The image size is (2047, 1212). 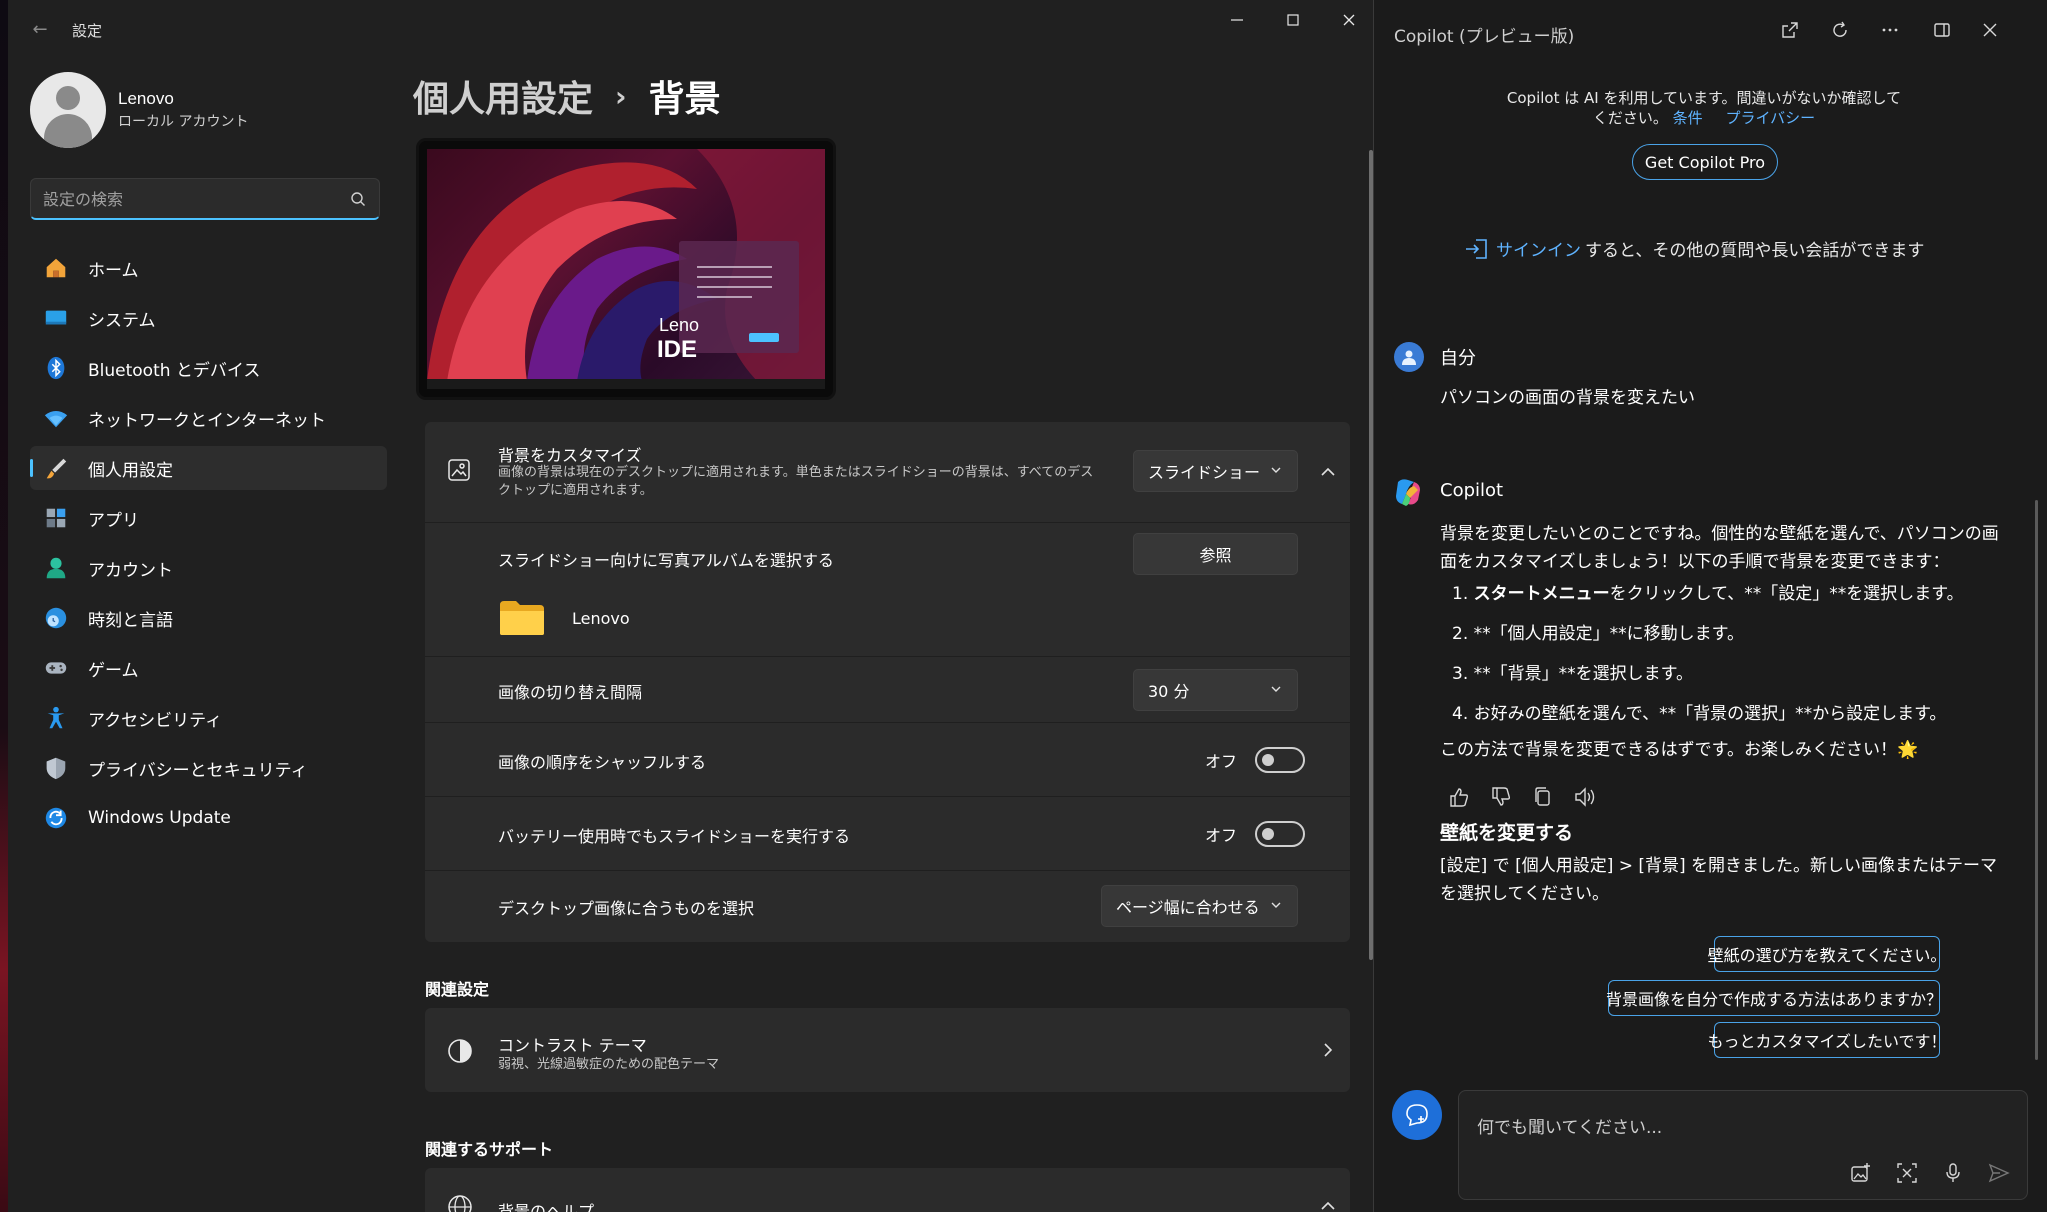 I want to click on wallpaper-preview-image: Leno IDE, so click(x=626, y=265).